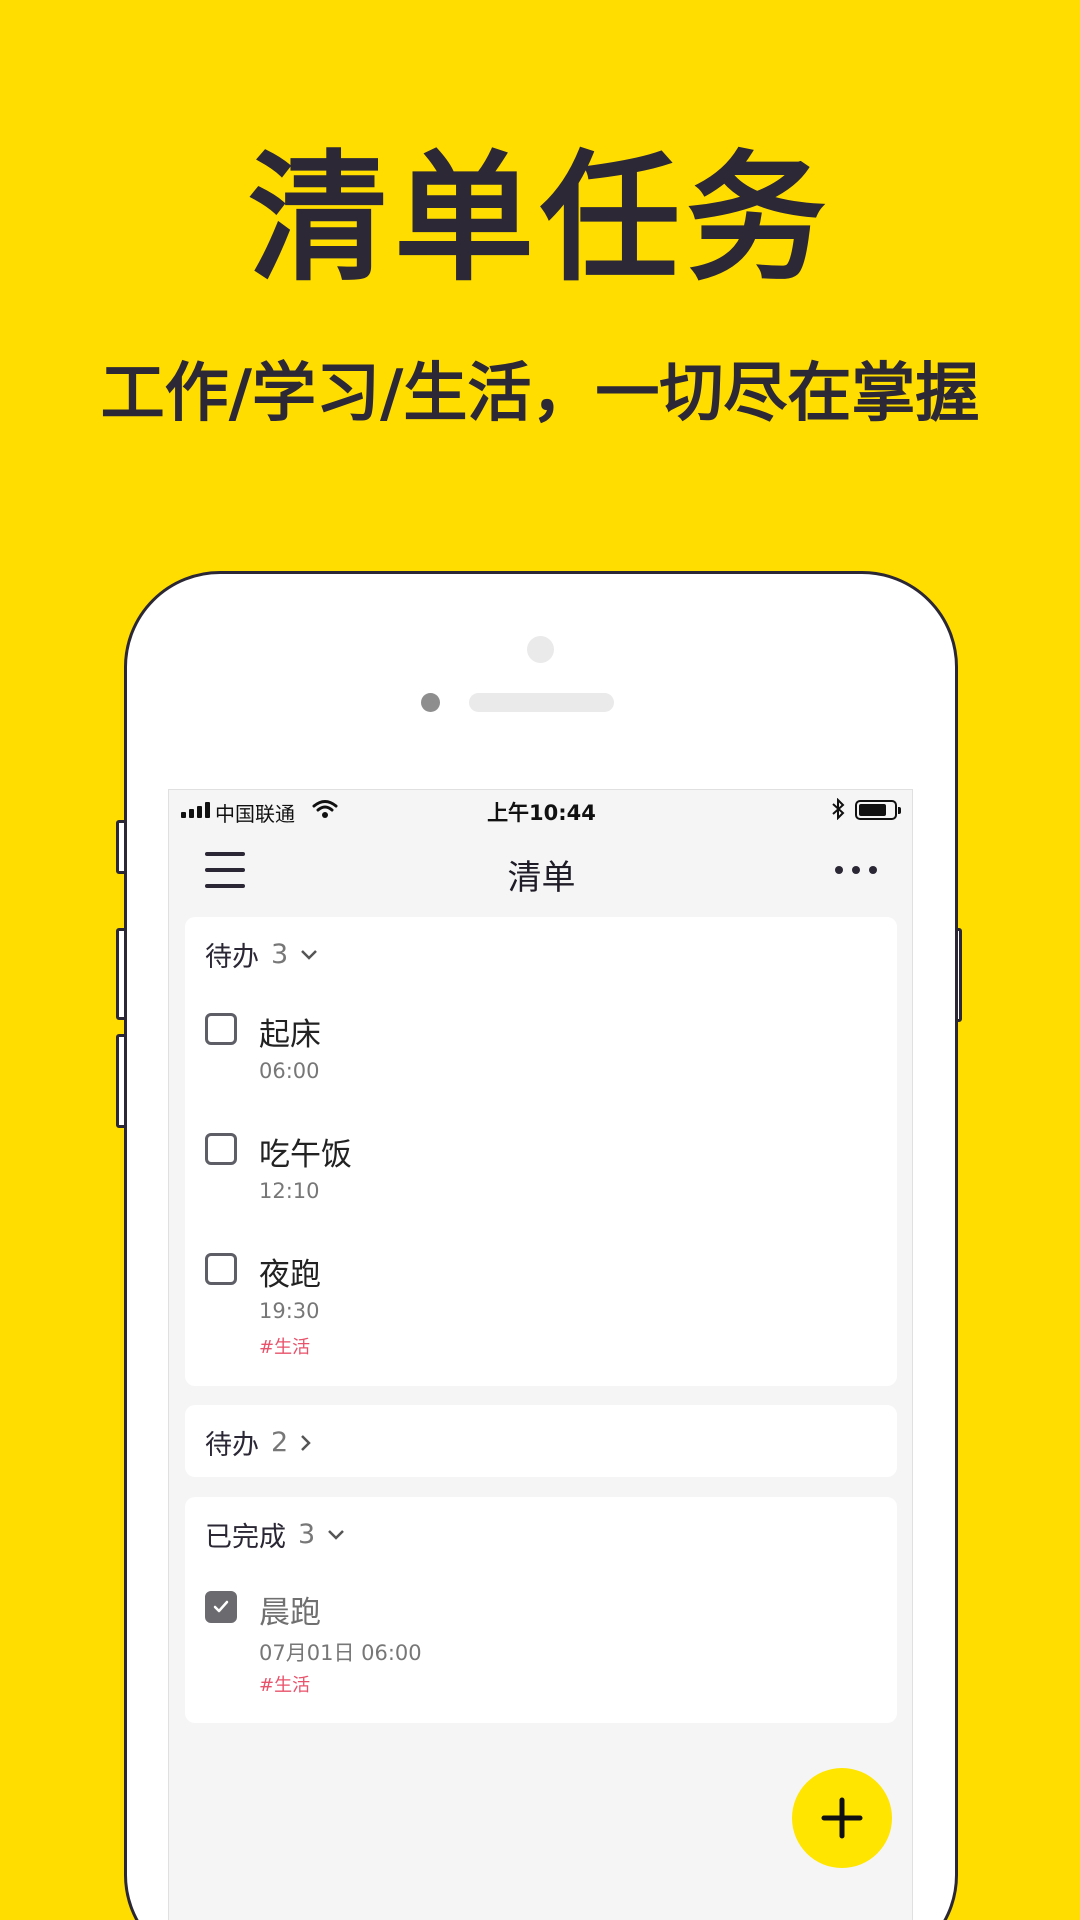 This screenshot has width=1080, height=1920. I want to click on task-item: 吃午饭 12:10, so click(541, 1174).